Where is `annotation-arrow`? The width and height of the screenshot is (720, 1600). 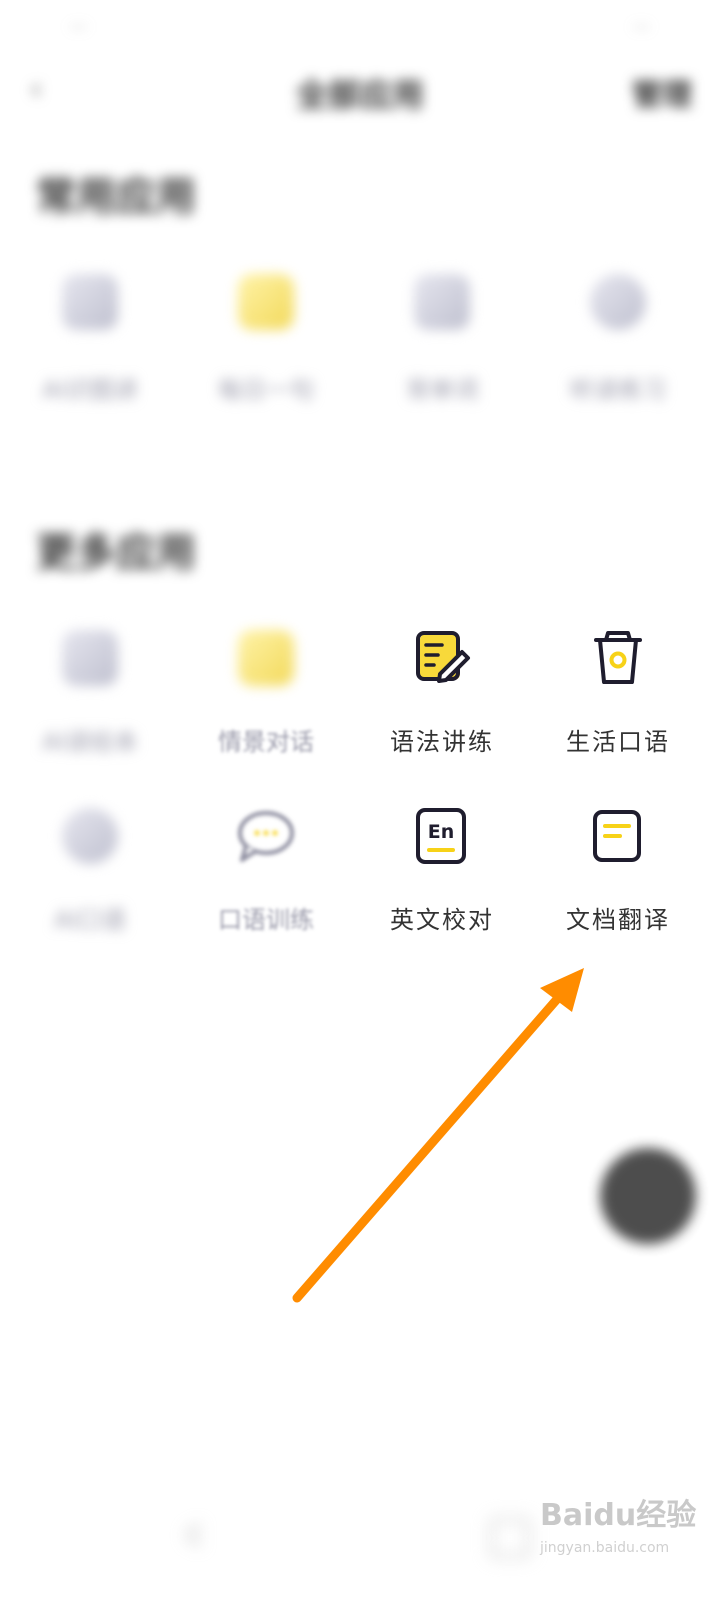 annotation-arrow is located at coordinates (438, 1135).